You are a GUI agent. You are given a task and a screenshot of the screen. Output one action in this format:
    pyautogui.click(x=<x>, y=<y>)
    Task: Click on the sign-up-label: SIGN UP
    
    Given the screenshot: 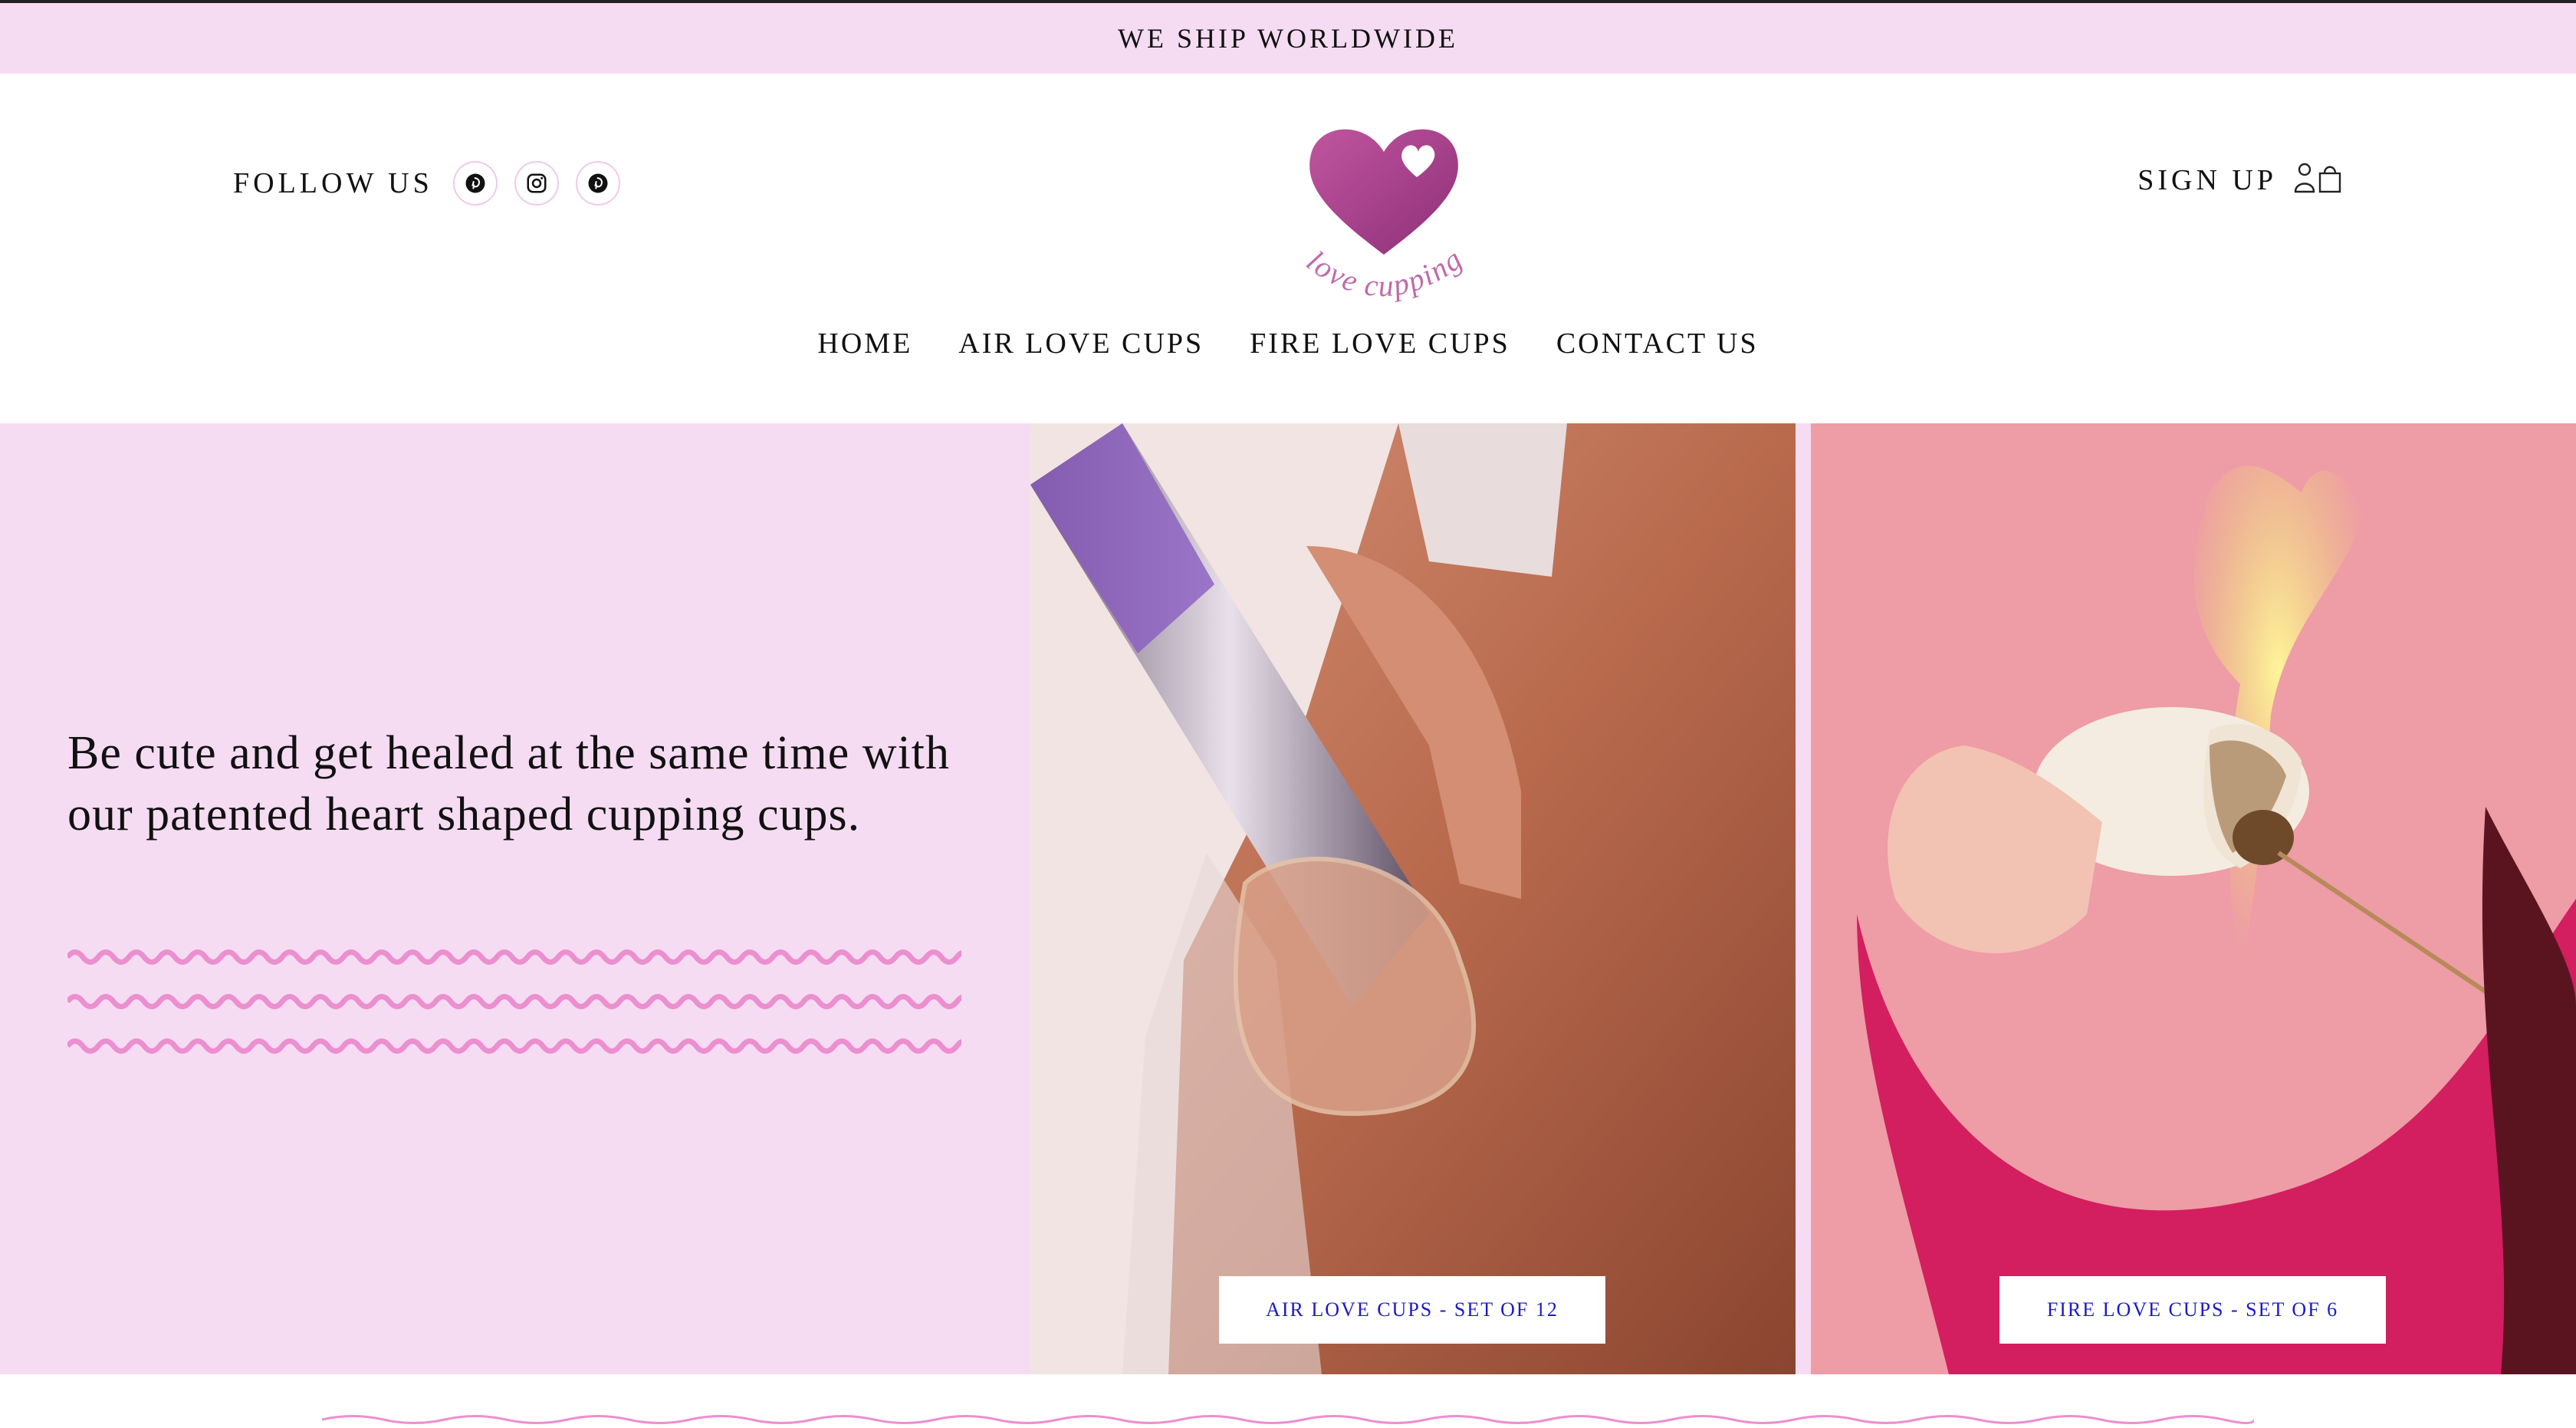 What is the action you would take?
    pyautogui.click(x=2207, y=180)
    